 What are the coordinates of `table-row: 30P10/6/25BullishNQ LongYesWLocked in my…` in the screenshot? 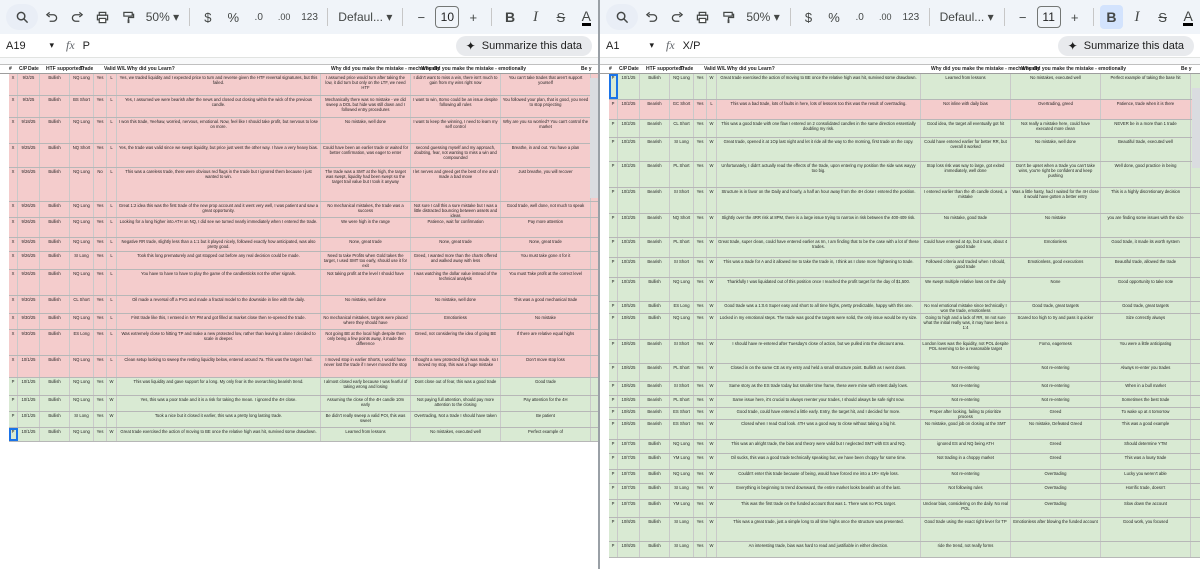 It's located at (904, 327).